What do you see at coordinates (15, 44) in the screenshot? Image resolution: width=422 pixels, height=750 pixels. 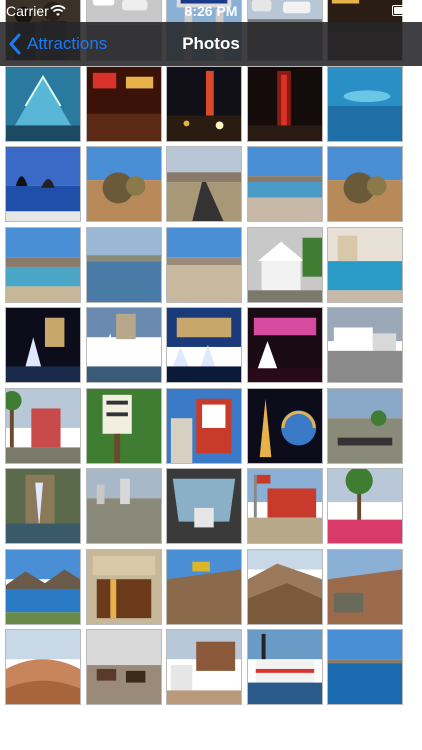 I see `chevron-left-icon` at bounding box center [15, 44].